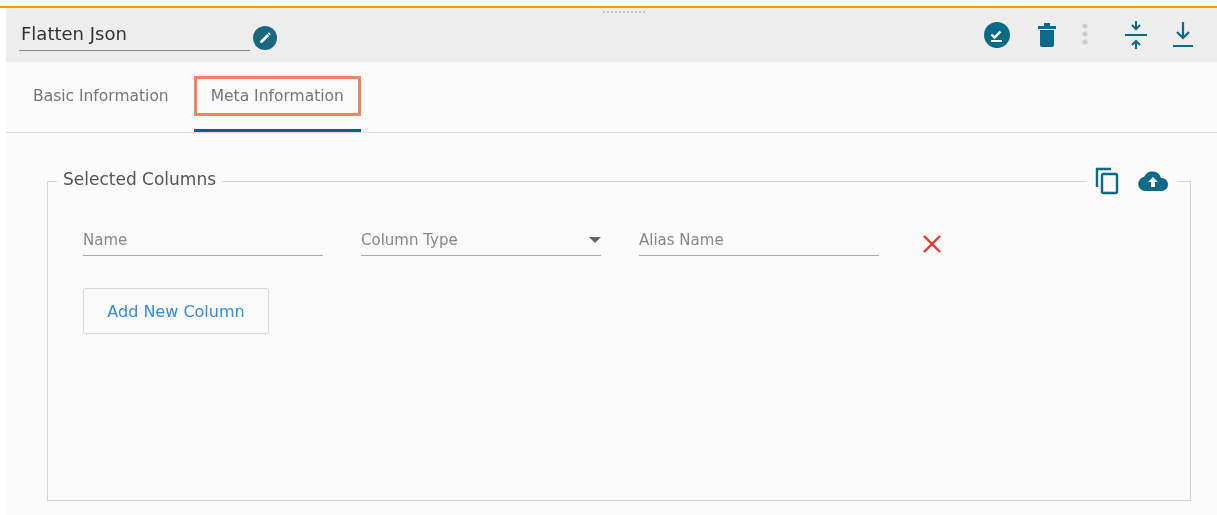  What do you see at coordinates (595, 240) in the screenshot?
I see `caret-icon` at bounding box center [595, 240].